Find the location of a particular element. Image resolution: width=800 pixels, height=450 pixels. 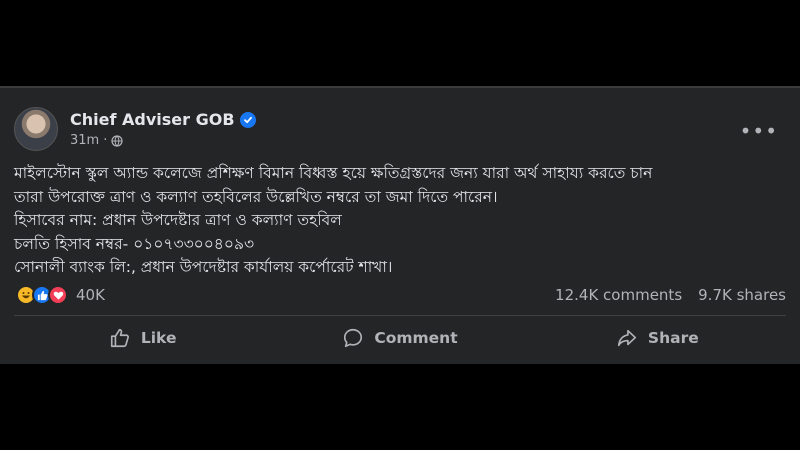

post-header: Chief Adviser GOB 31m · is located at coordinates (135, 129).